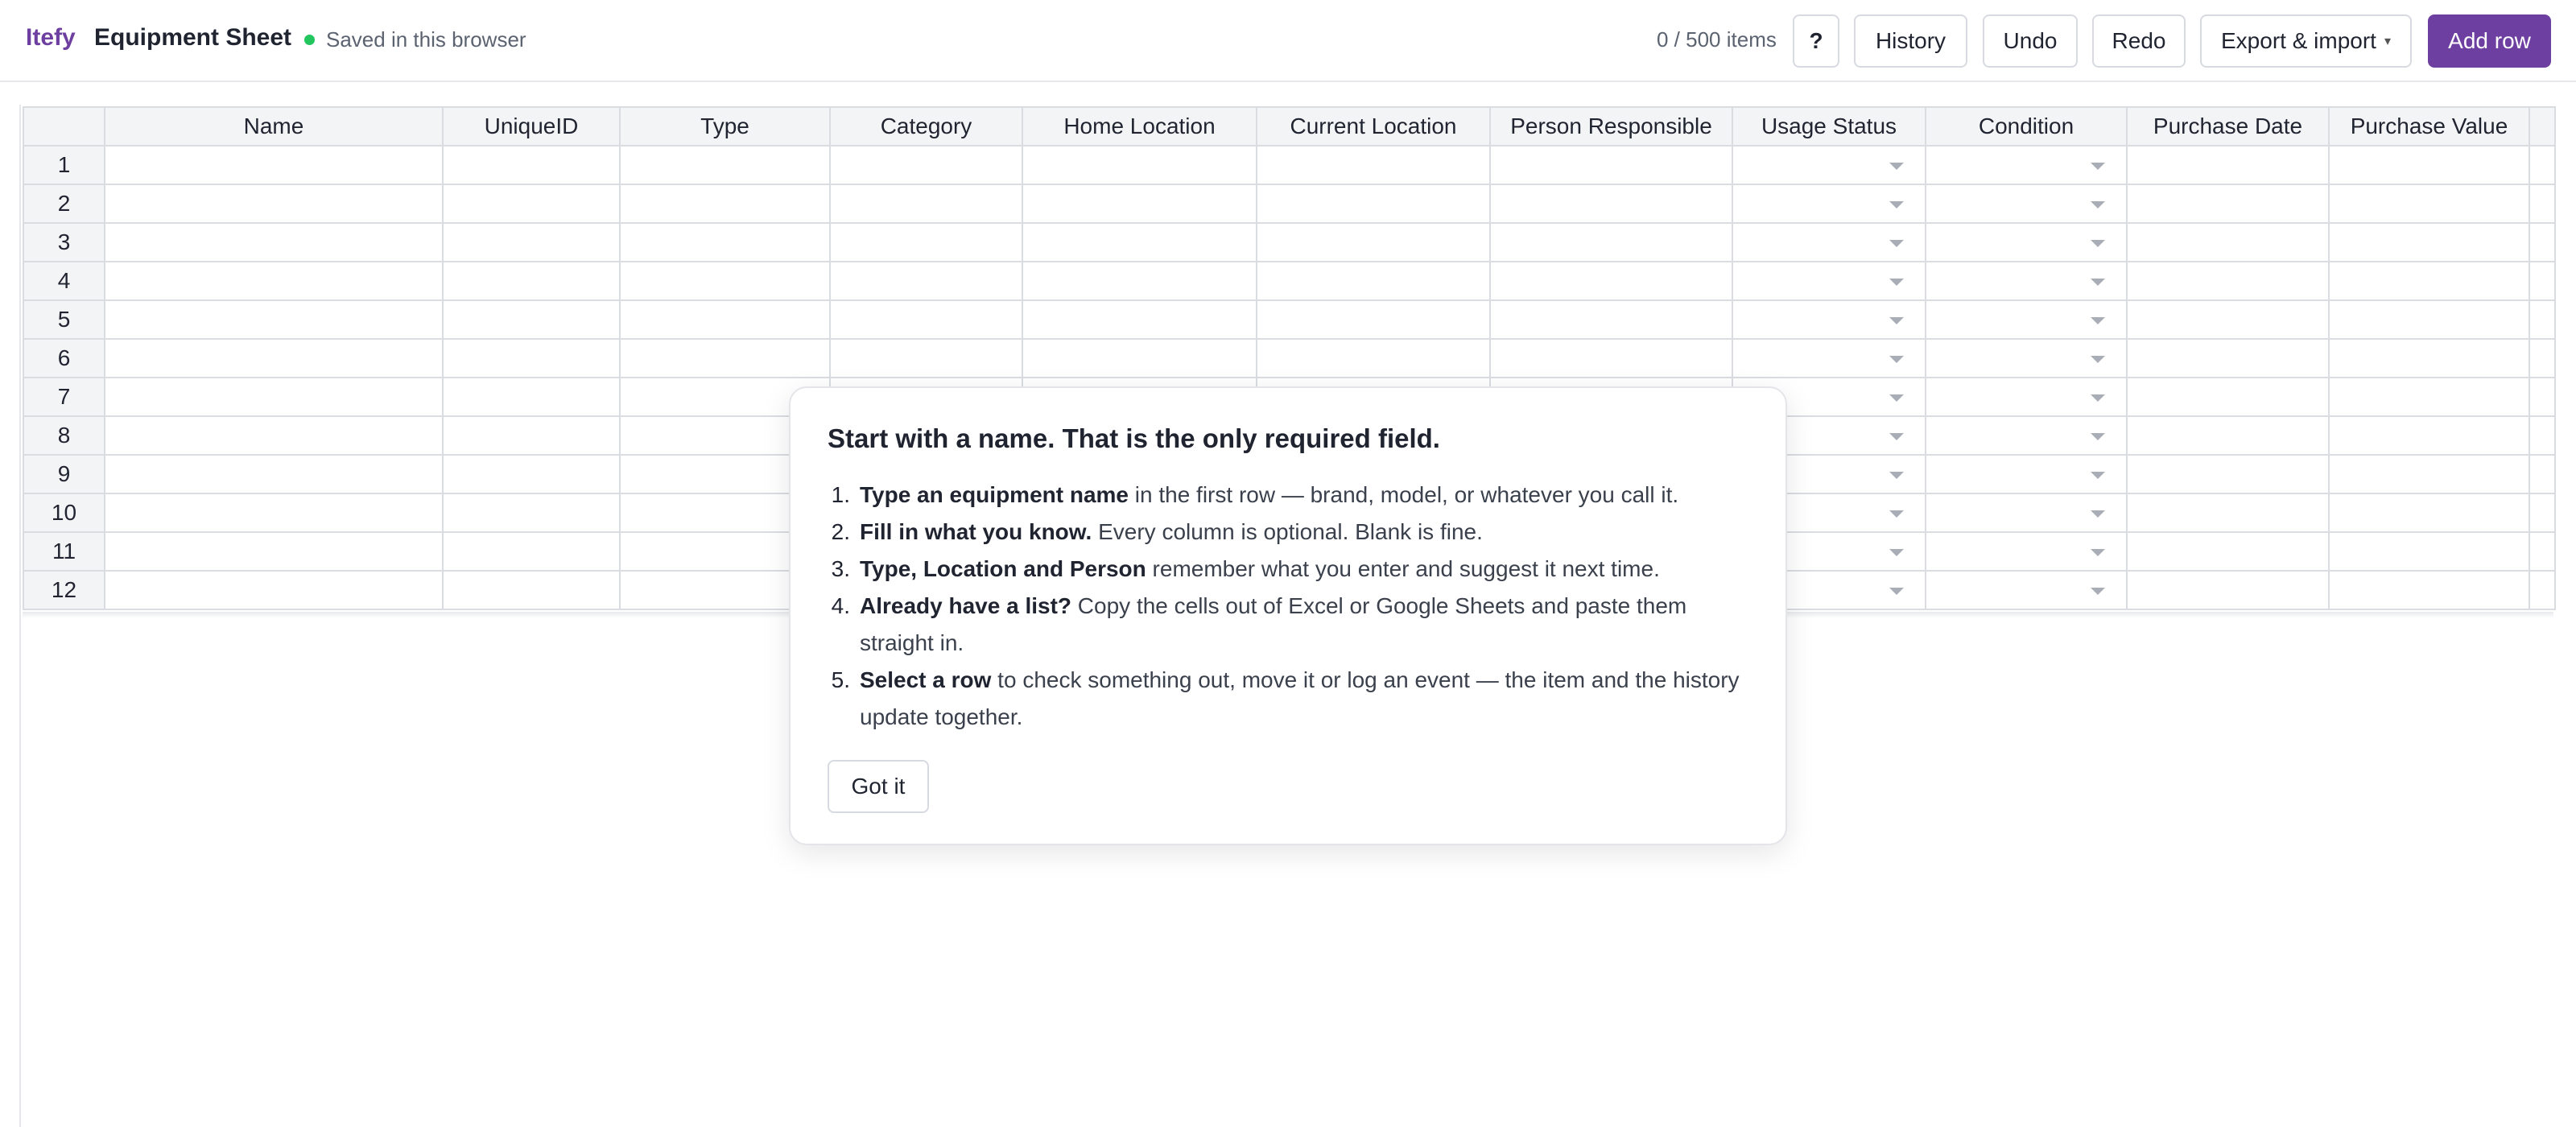 This screenshot has width=2576, height=1127. What do you see at coordinates (1816, 41) in the screenshot?
I see `help-button: ?` at bounding box center [1816, 41].